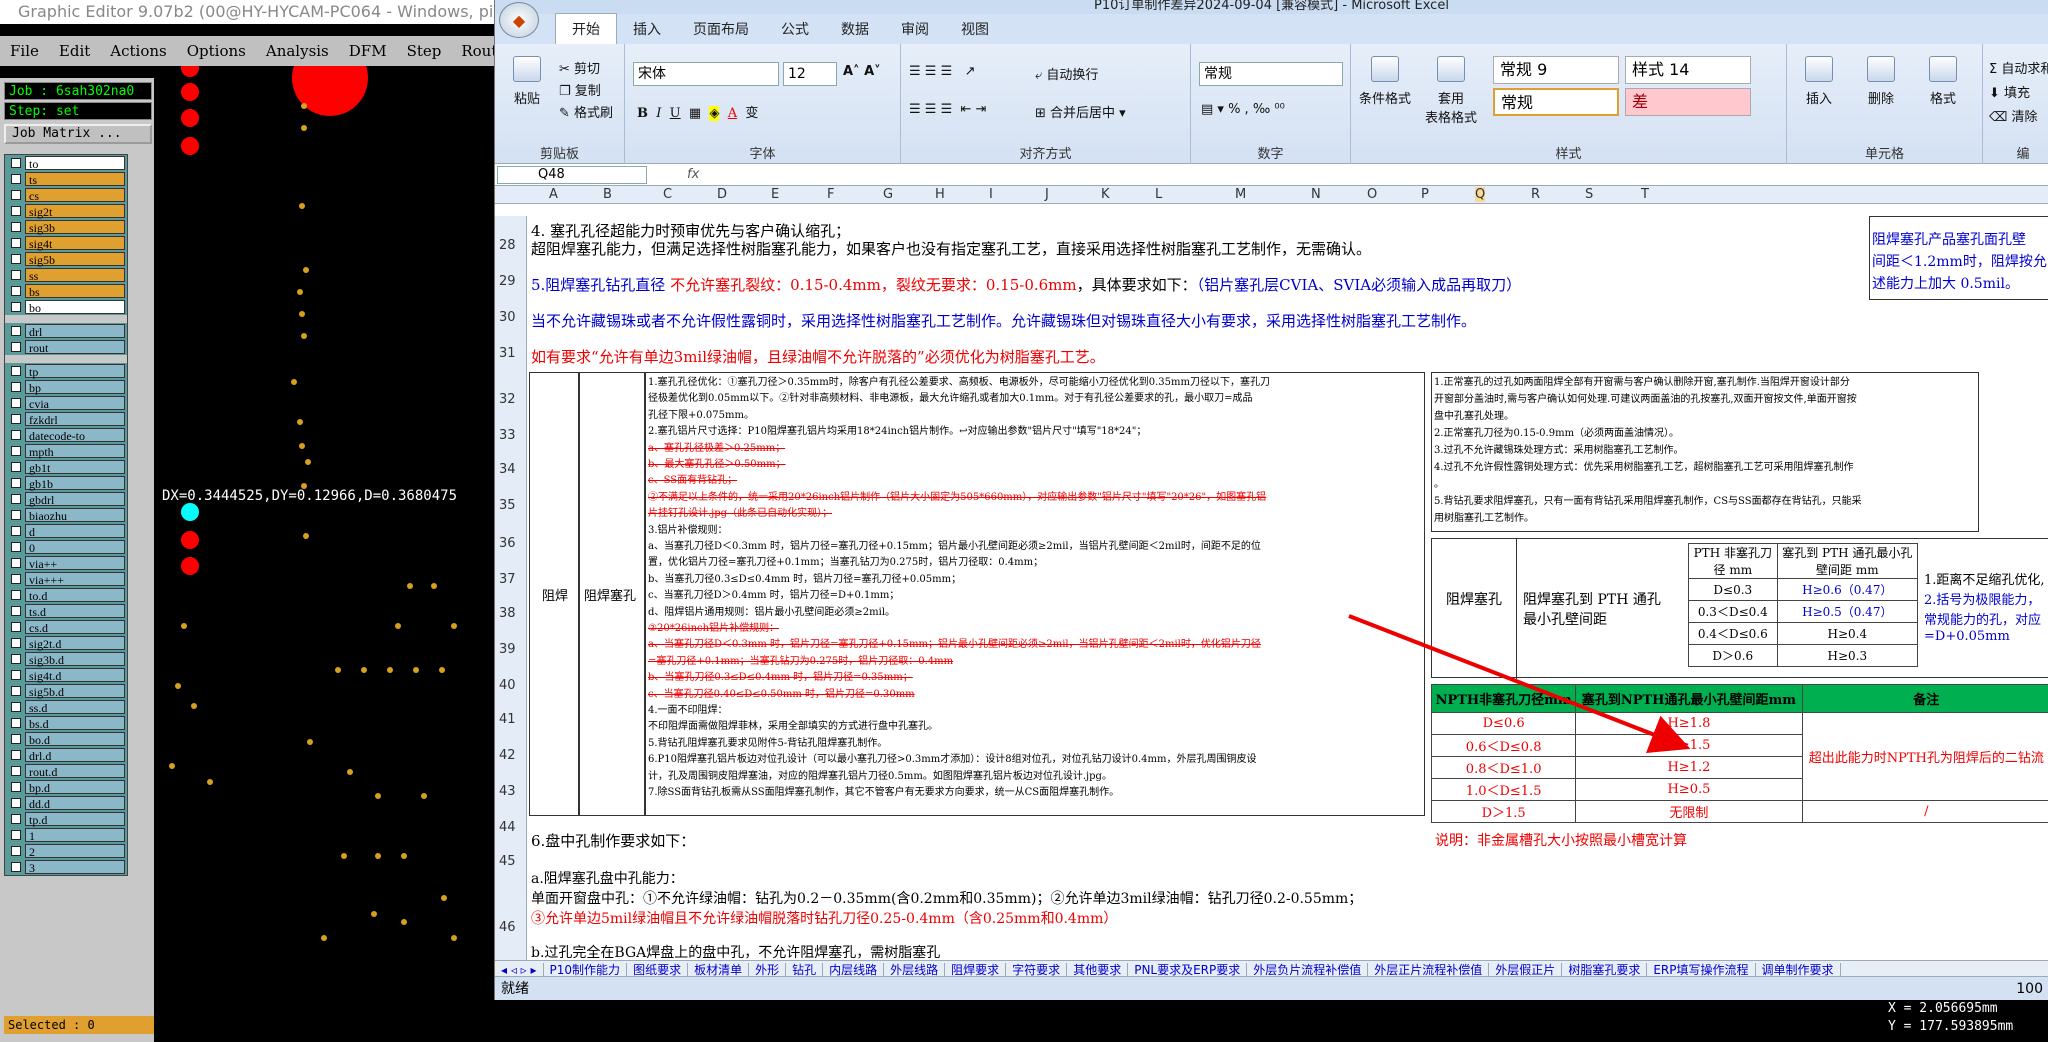  I want to click on layer-row: ss.d, so click(66, 707).